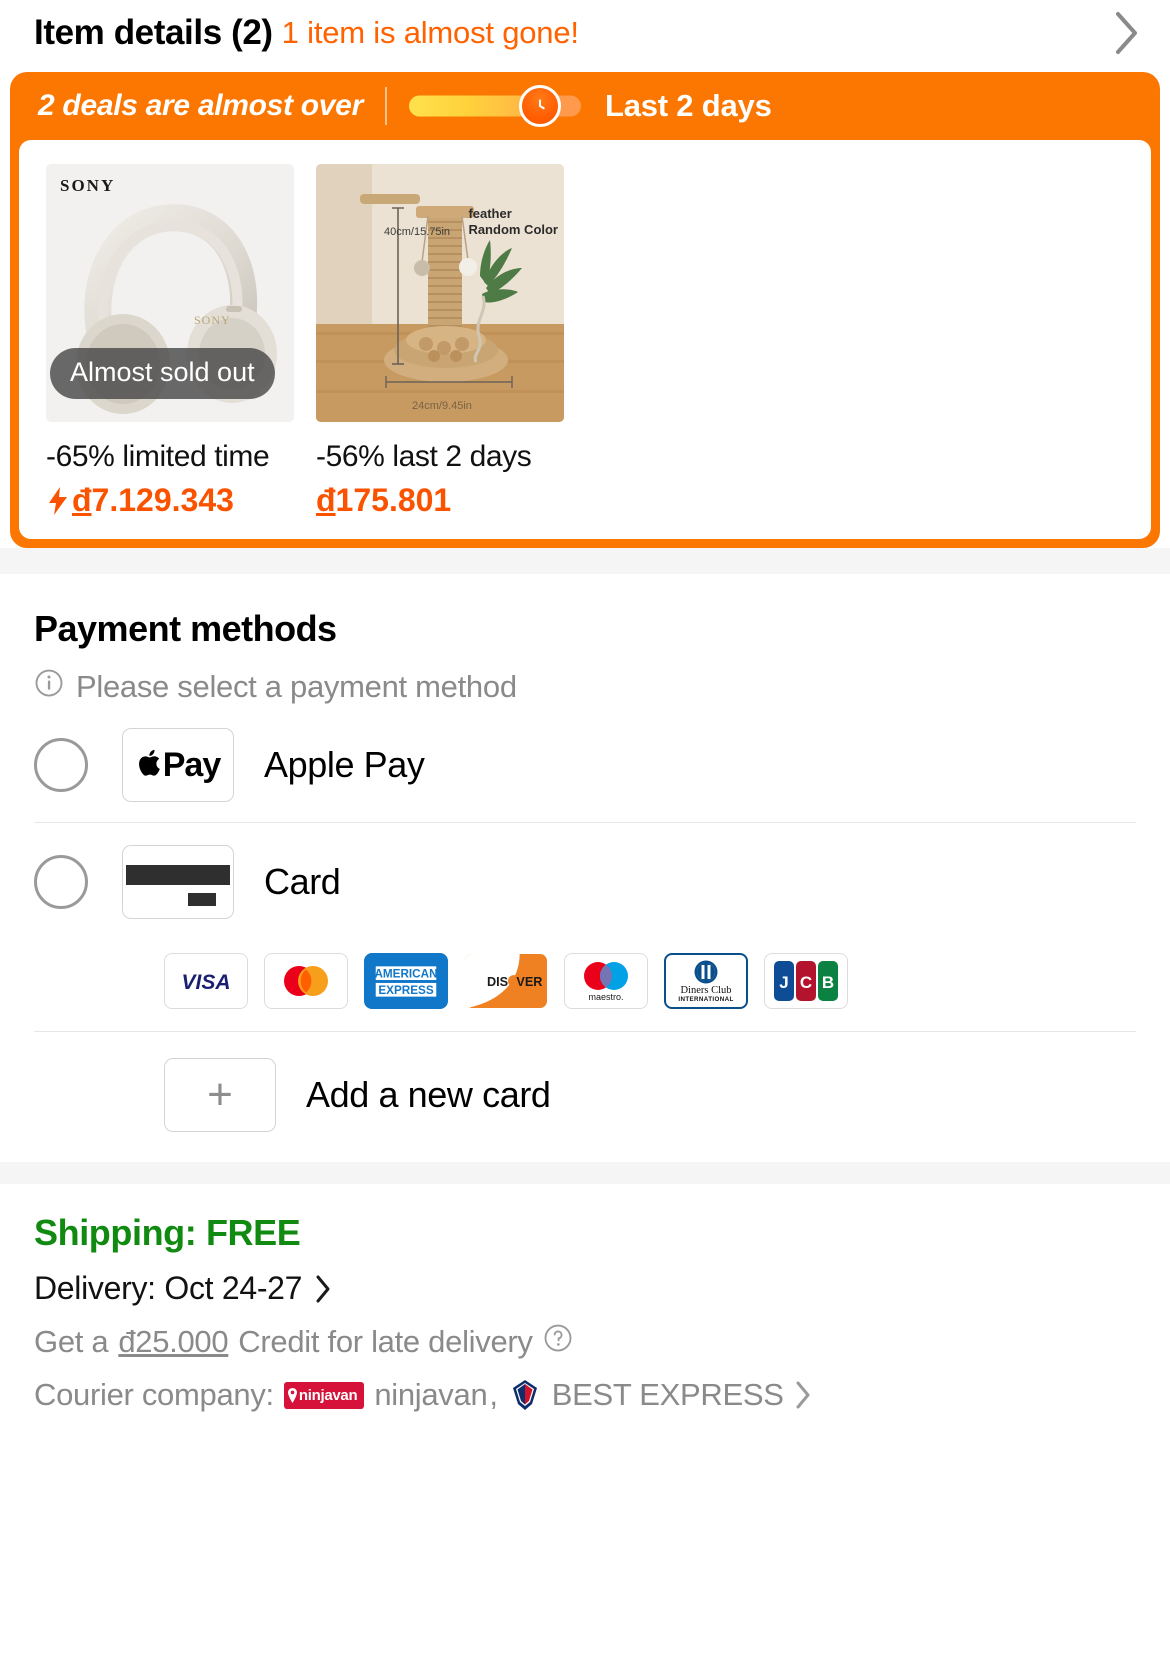 This screenshot has width=1170, height=1668. Describe the element at coordinates (202, 899) in the screenshot. I see `card-chip` at that location.